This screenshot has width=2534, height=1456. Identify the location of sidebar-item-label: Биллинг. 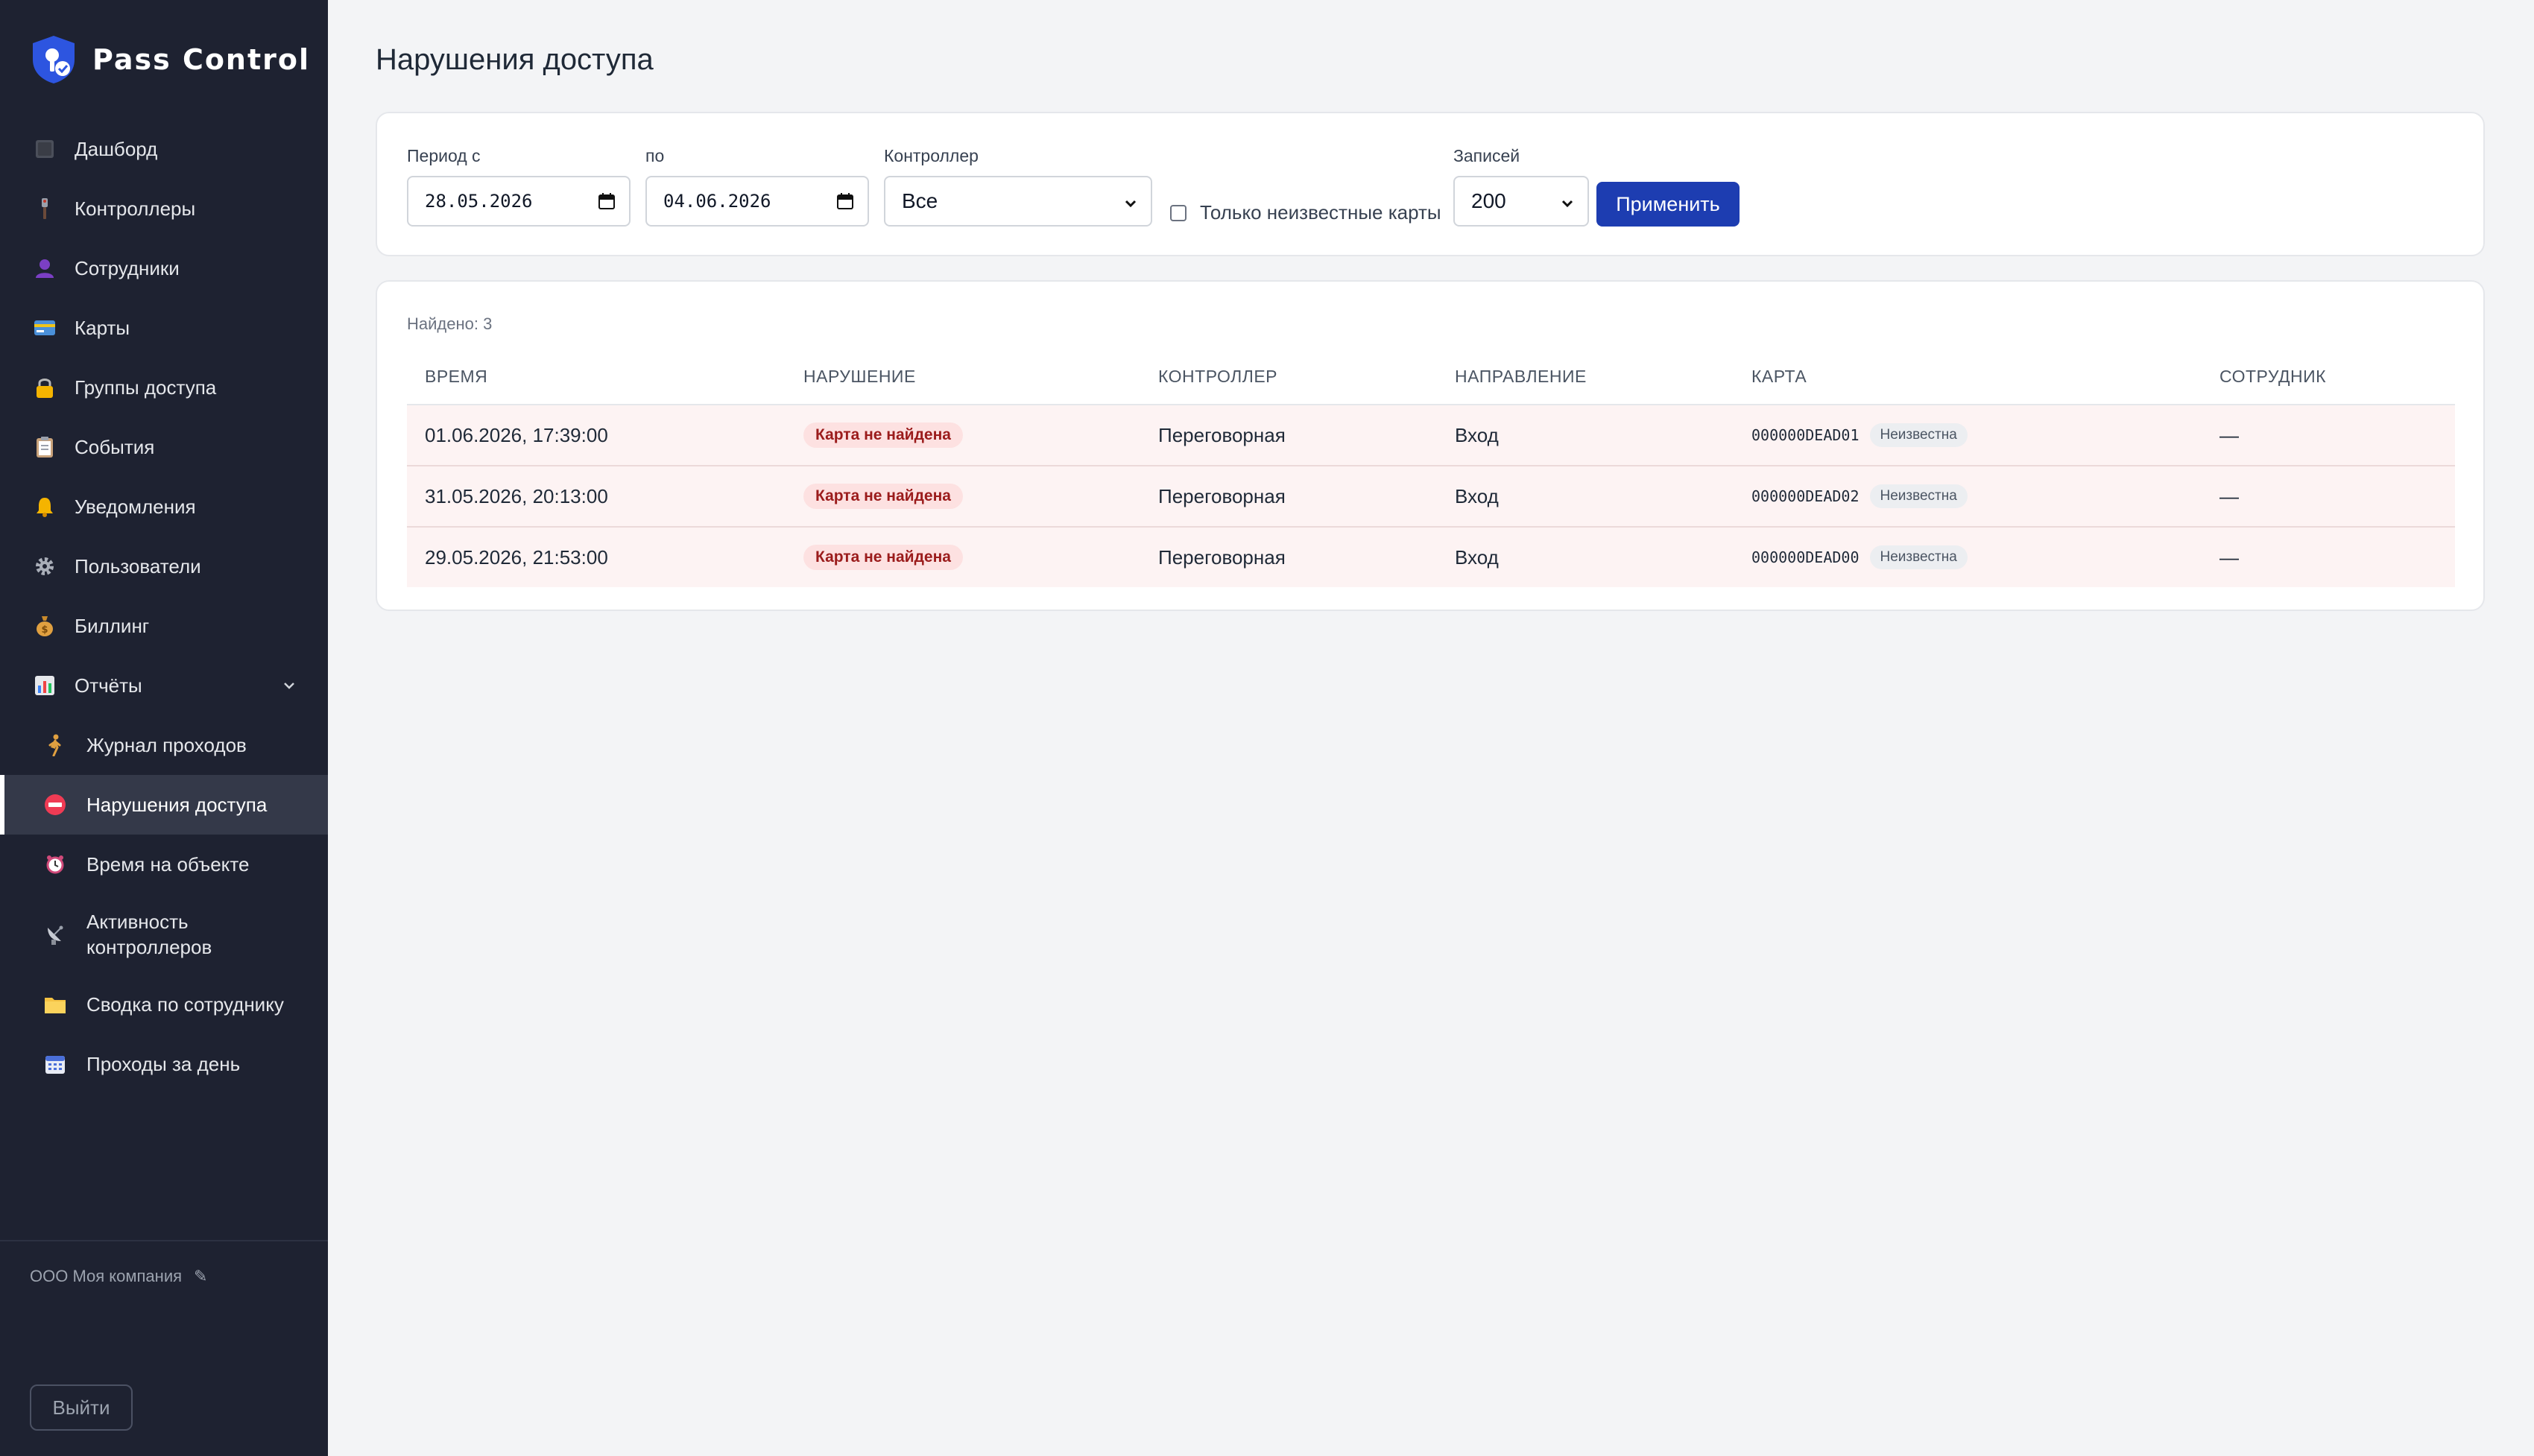
(112, 625).